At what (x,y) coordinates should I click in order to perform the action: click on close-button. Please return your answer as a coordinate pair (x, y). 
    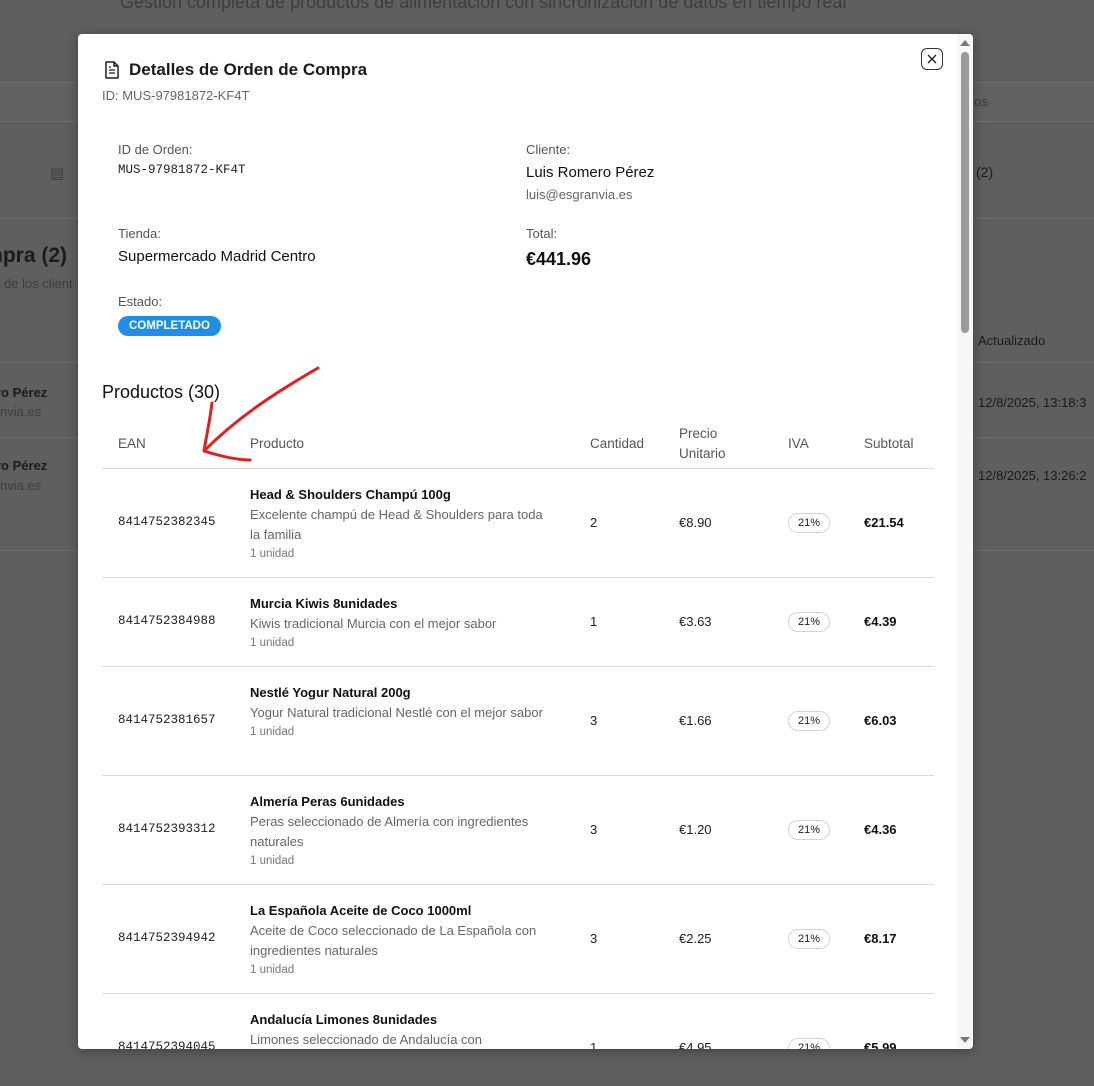
    Looking at the image, I should click on (932, 59).